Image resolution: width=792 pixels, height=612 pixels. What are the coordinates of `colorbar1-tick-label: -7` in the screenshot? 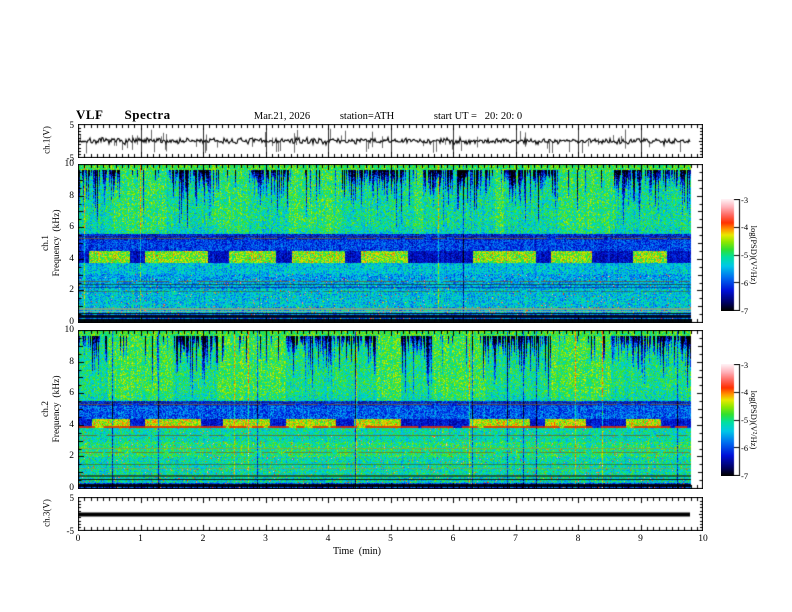 It's located at (745, 310).